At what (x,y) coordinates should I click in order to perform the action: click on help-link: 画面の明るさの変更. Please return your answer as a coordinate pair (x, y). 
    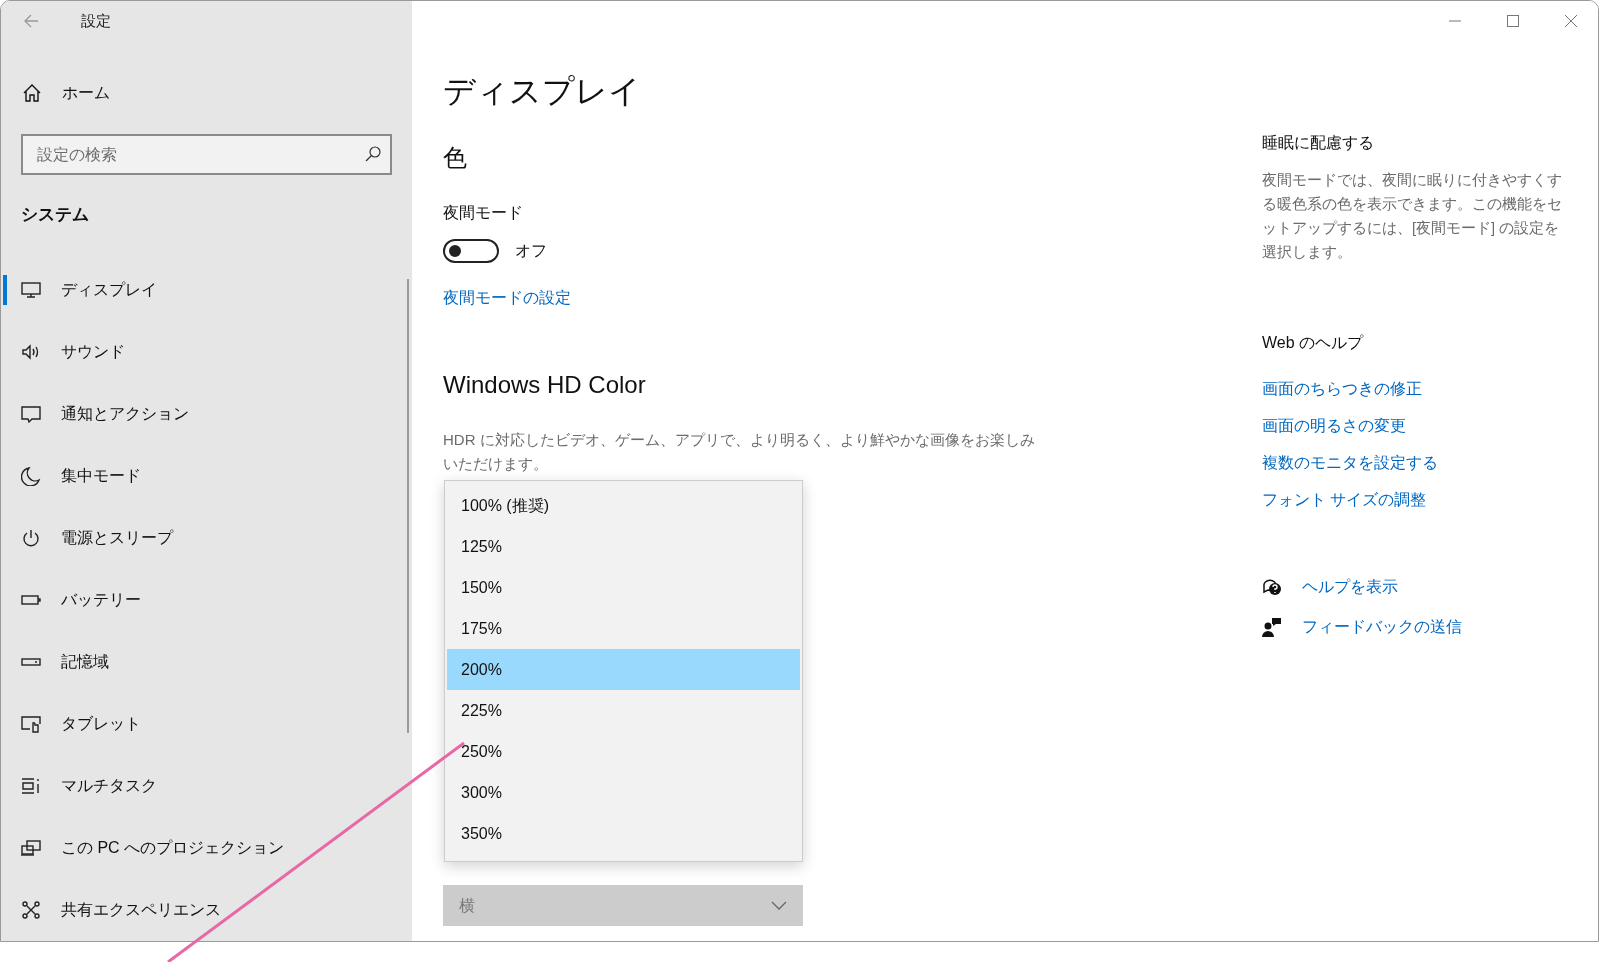
    Looking at the image, I should click on (1334, 425).